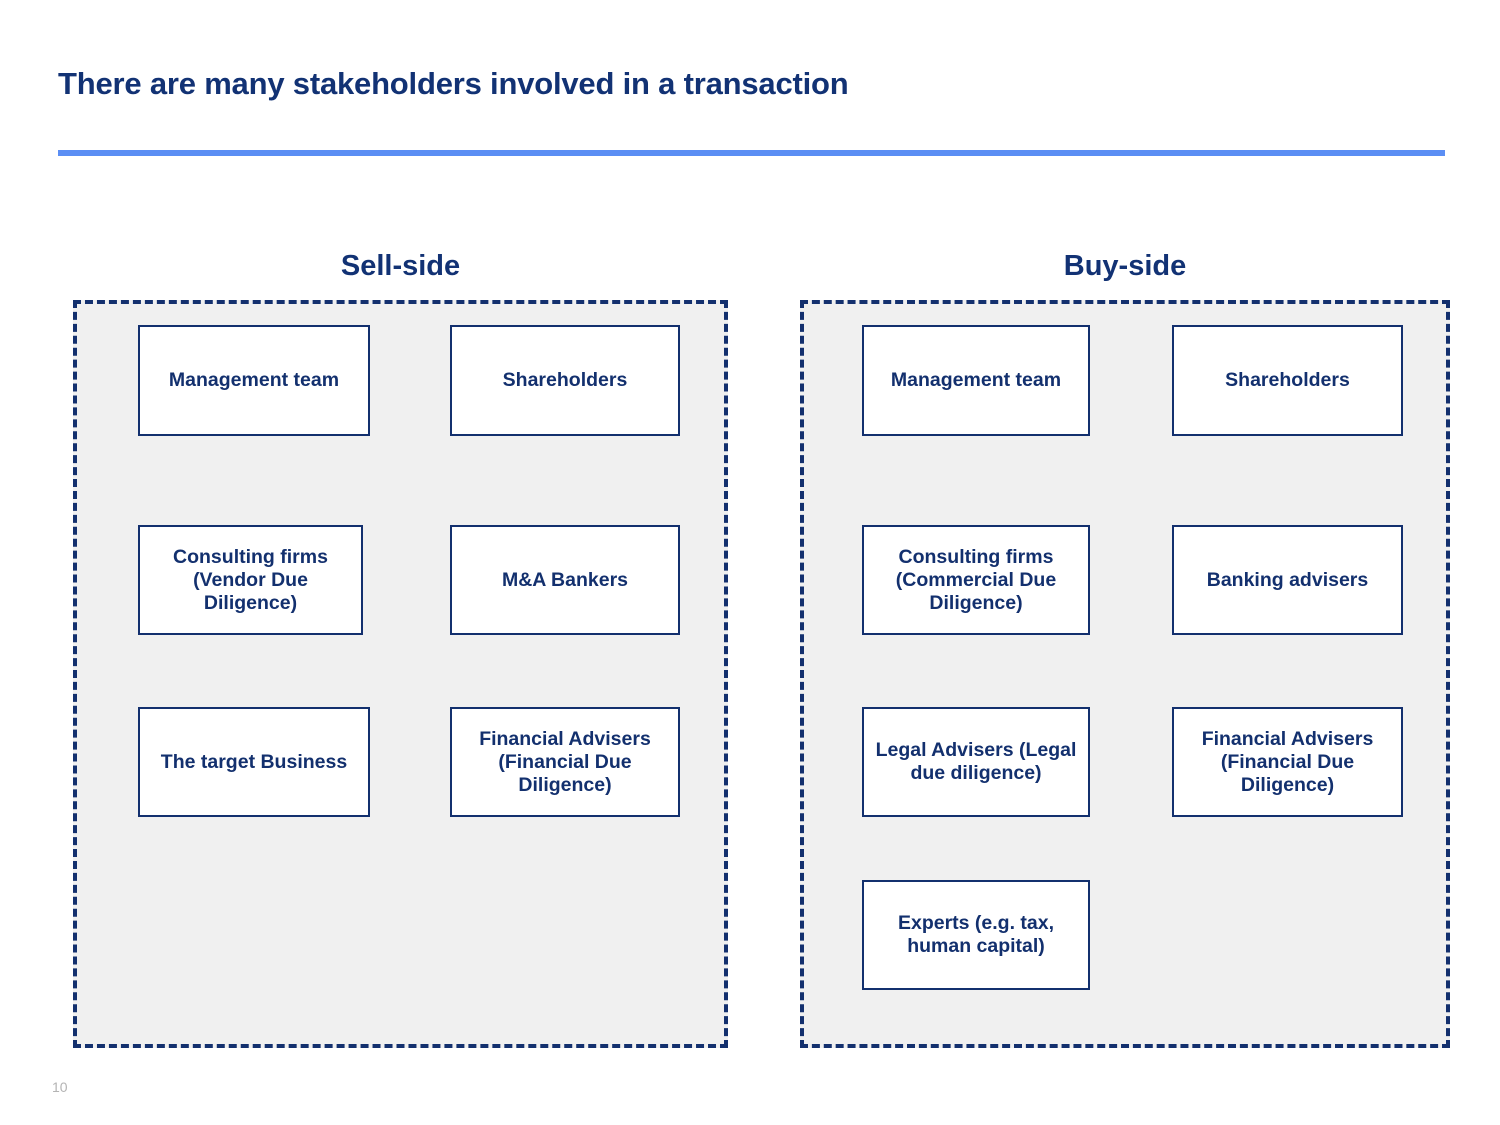  I want to click on title-divider, so click(751, 153).